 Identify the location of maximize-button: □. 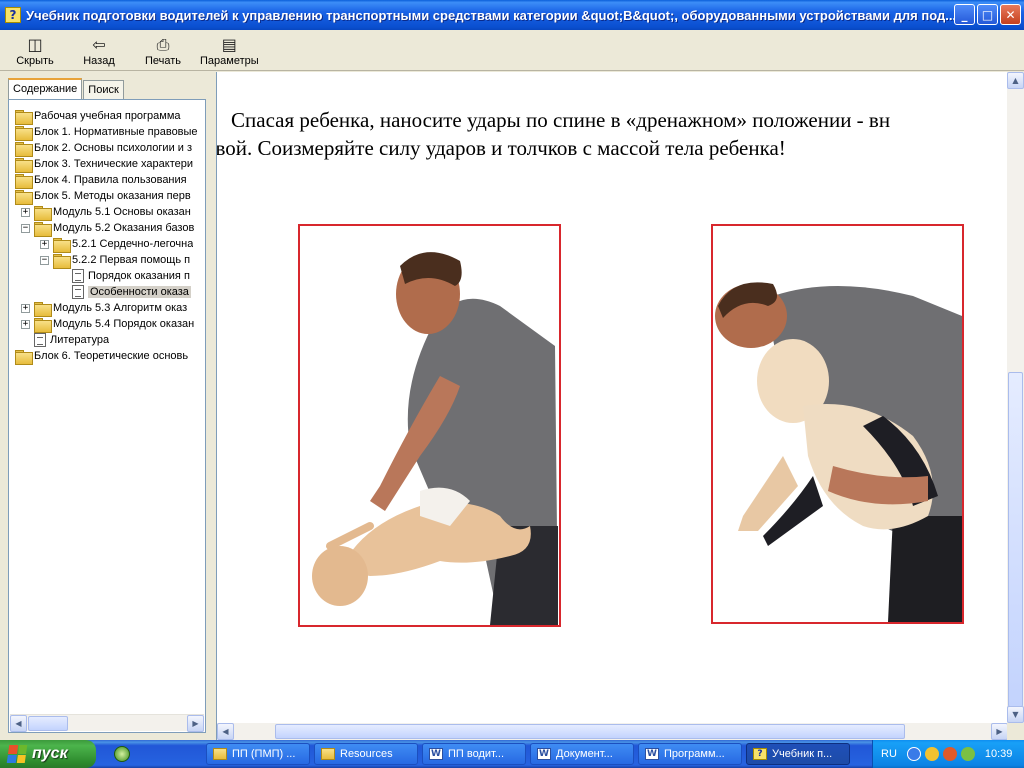
(987, 14).